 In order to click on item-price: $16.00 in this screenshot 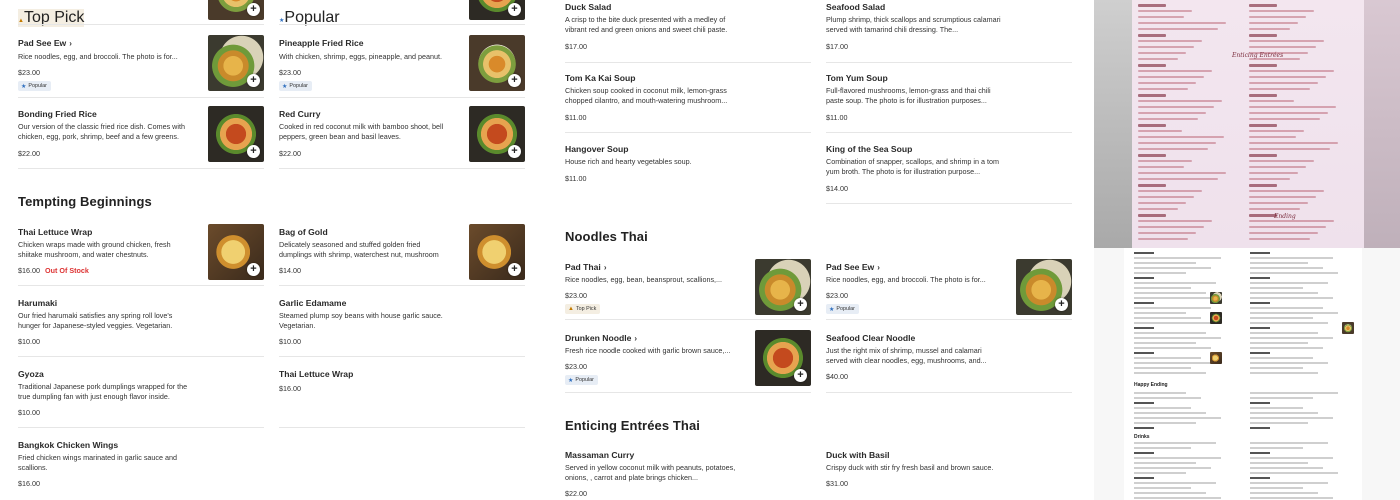, I will do `click(29, 483)`.